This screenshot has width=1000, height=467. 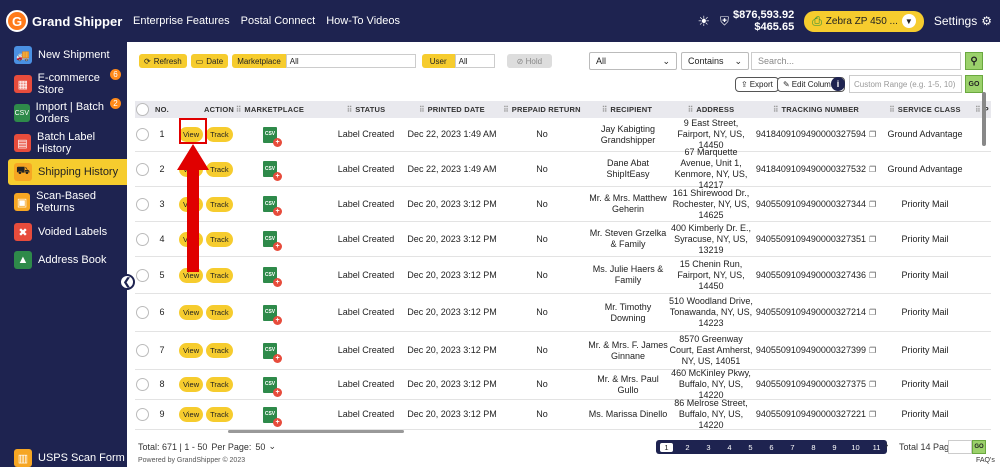 I want to click on page-button: 2, so click(x=687, y=447).